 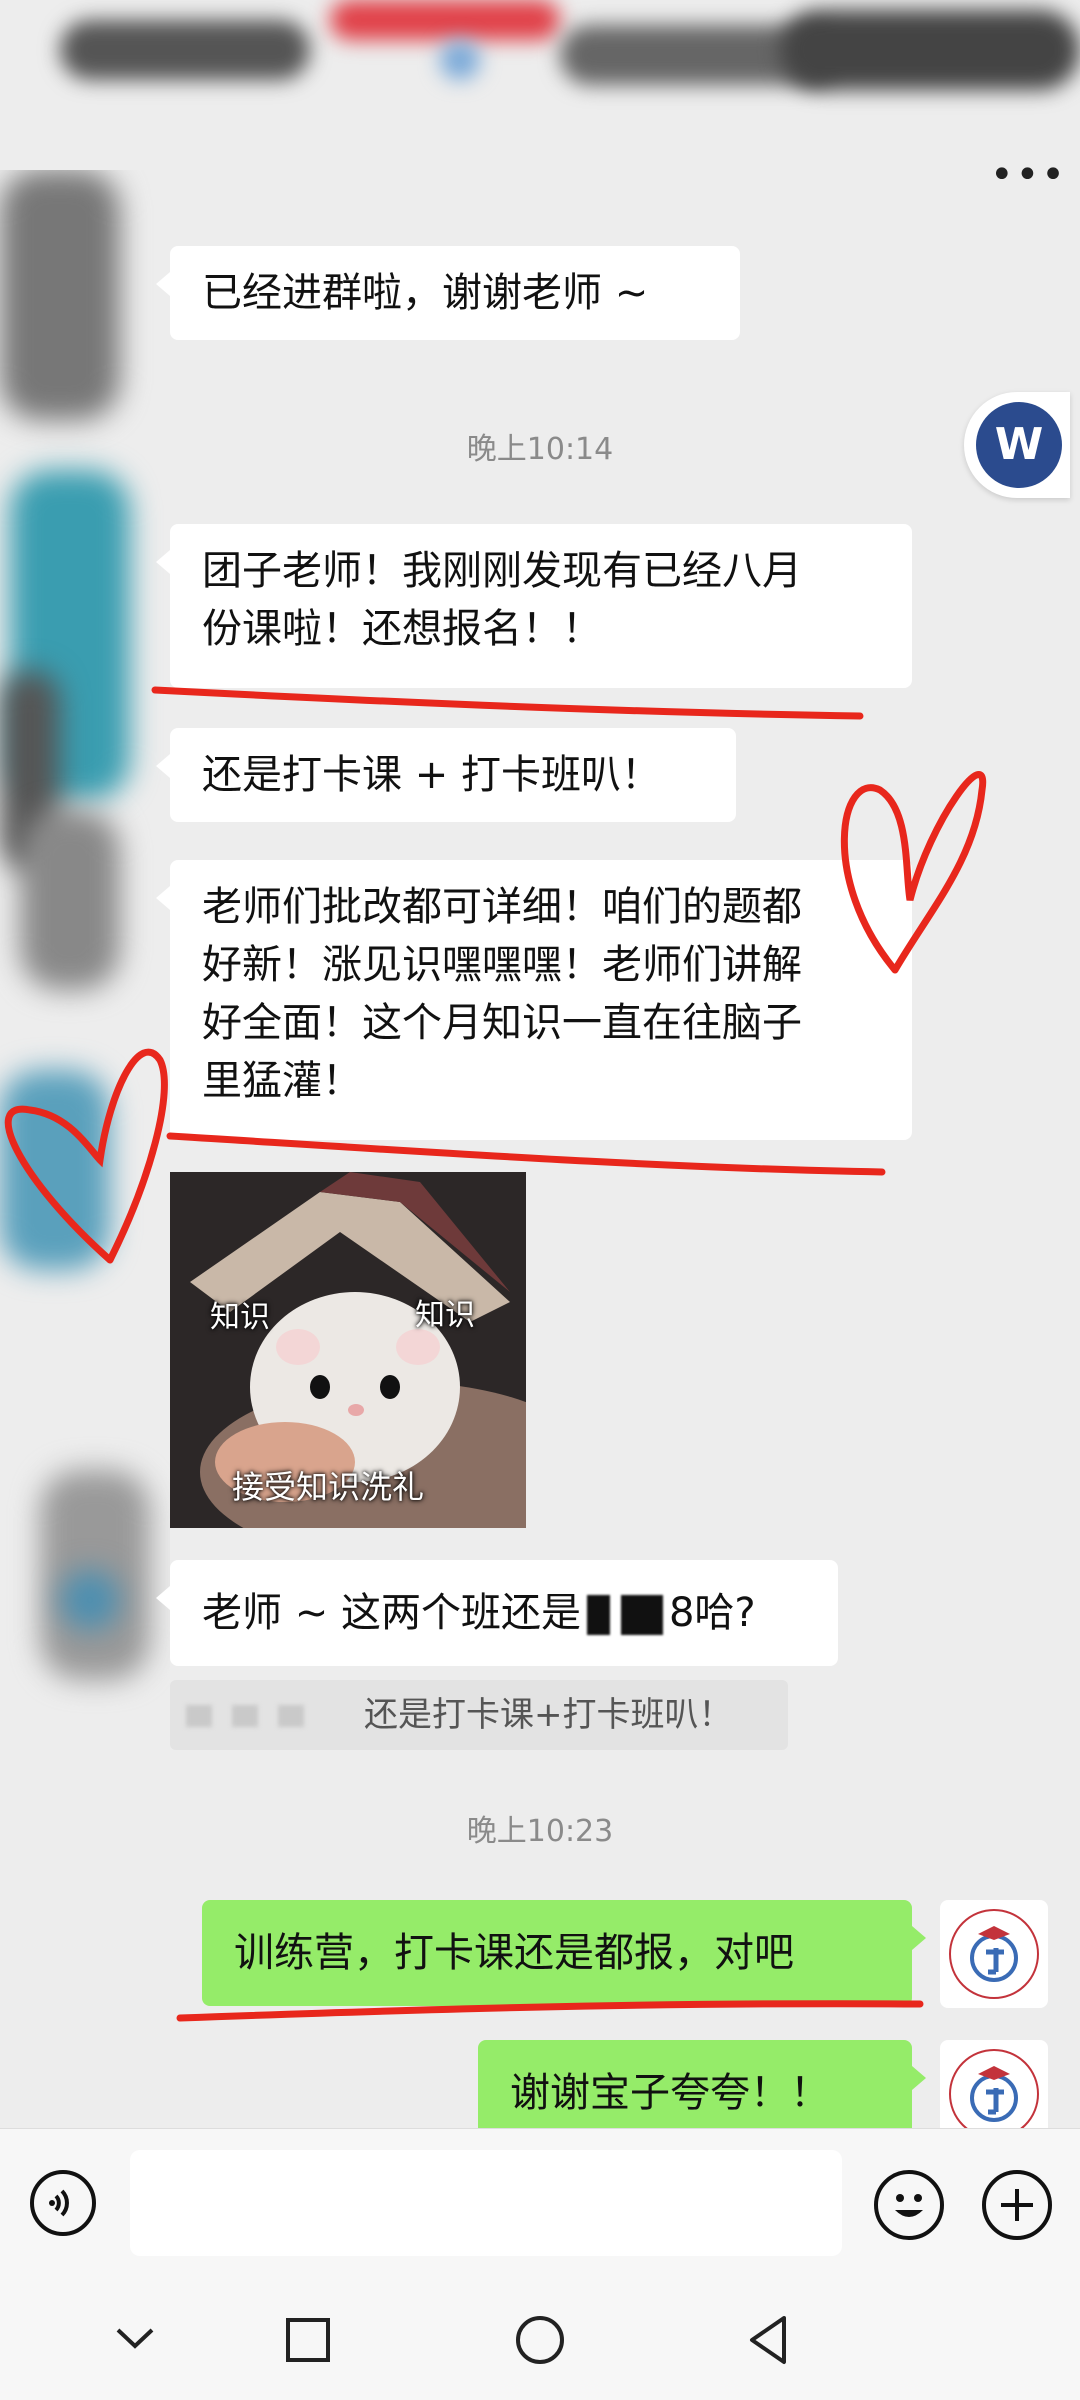 I want to click on message-text: 老师 ~ 这两个班还是, so click(x=391, y=1613).